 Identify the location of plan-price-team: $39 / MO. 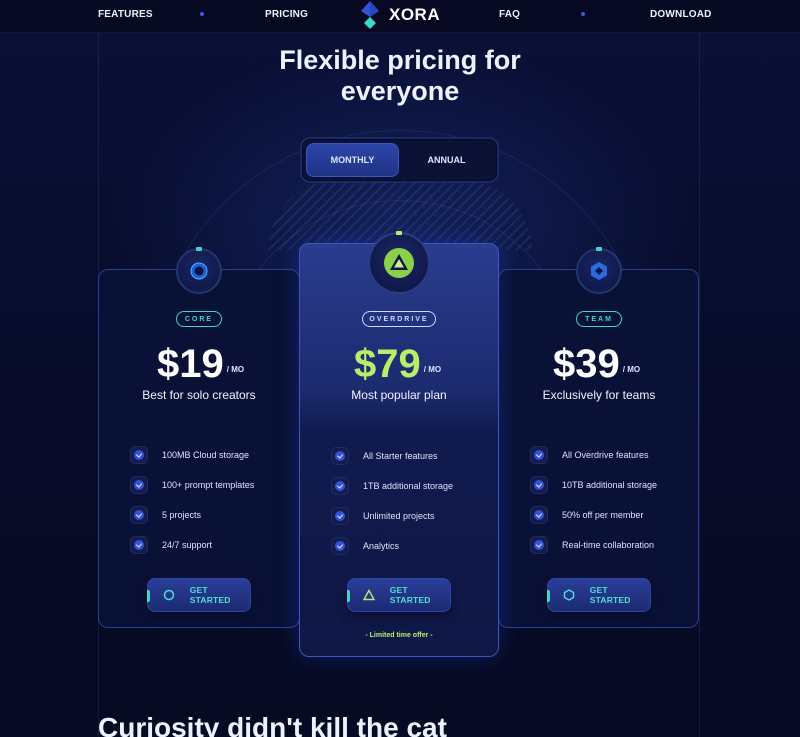
(596, 364).